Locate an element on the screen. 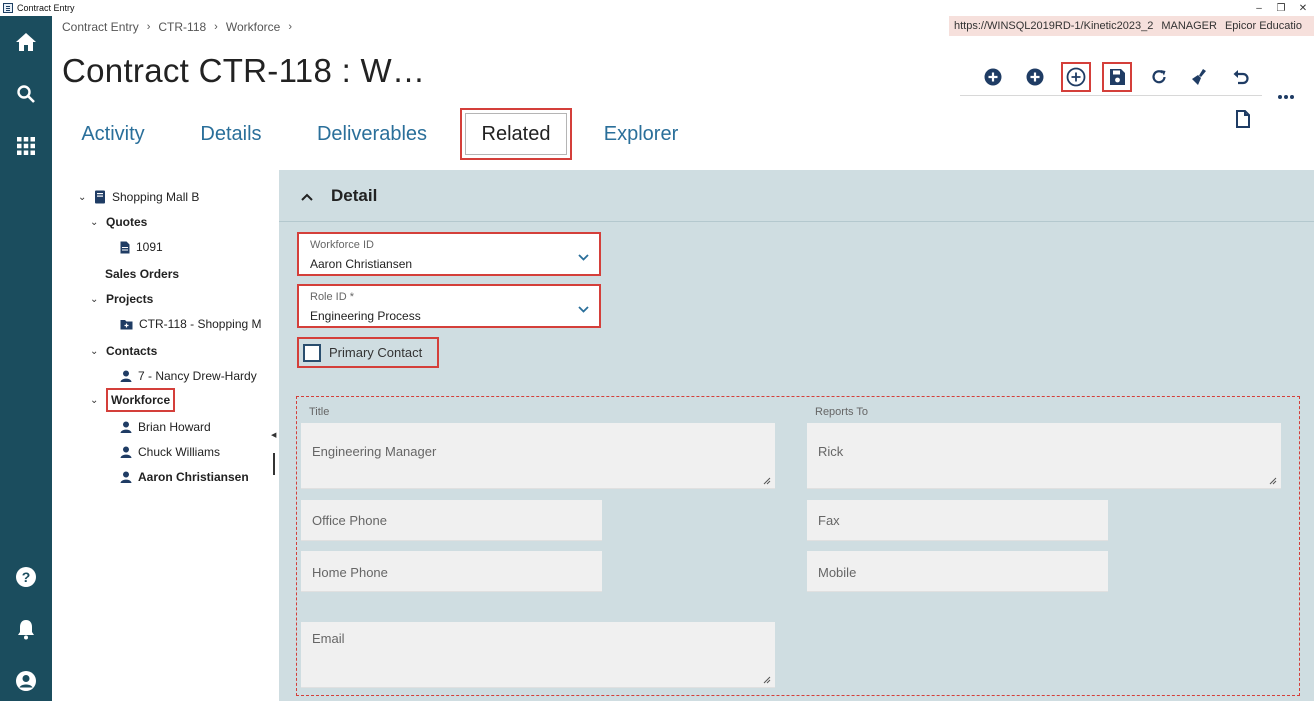 This screenshot has width=1314, height=701. add-icon is located at coordinates (993, 77).